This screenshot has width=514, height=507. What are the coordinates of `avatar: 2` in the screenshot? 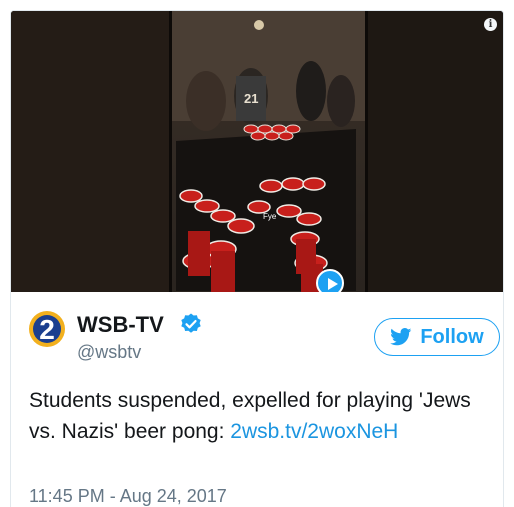 It's located at (47, 329).